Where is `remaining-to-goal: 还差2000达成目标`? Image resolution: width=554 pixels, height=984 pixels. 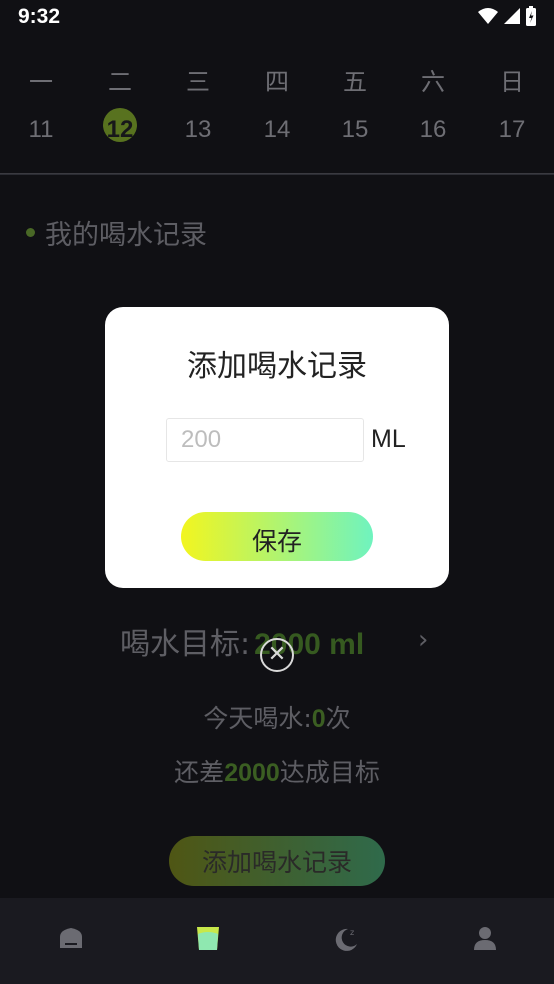 remaining-to-goal: 还差2000达成目标 is located at coordinates (277, 771).